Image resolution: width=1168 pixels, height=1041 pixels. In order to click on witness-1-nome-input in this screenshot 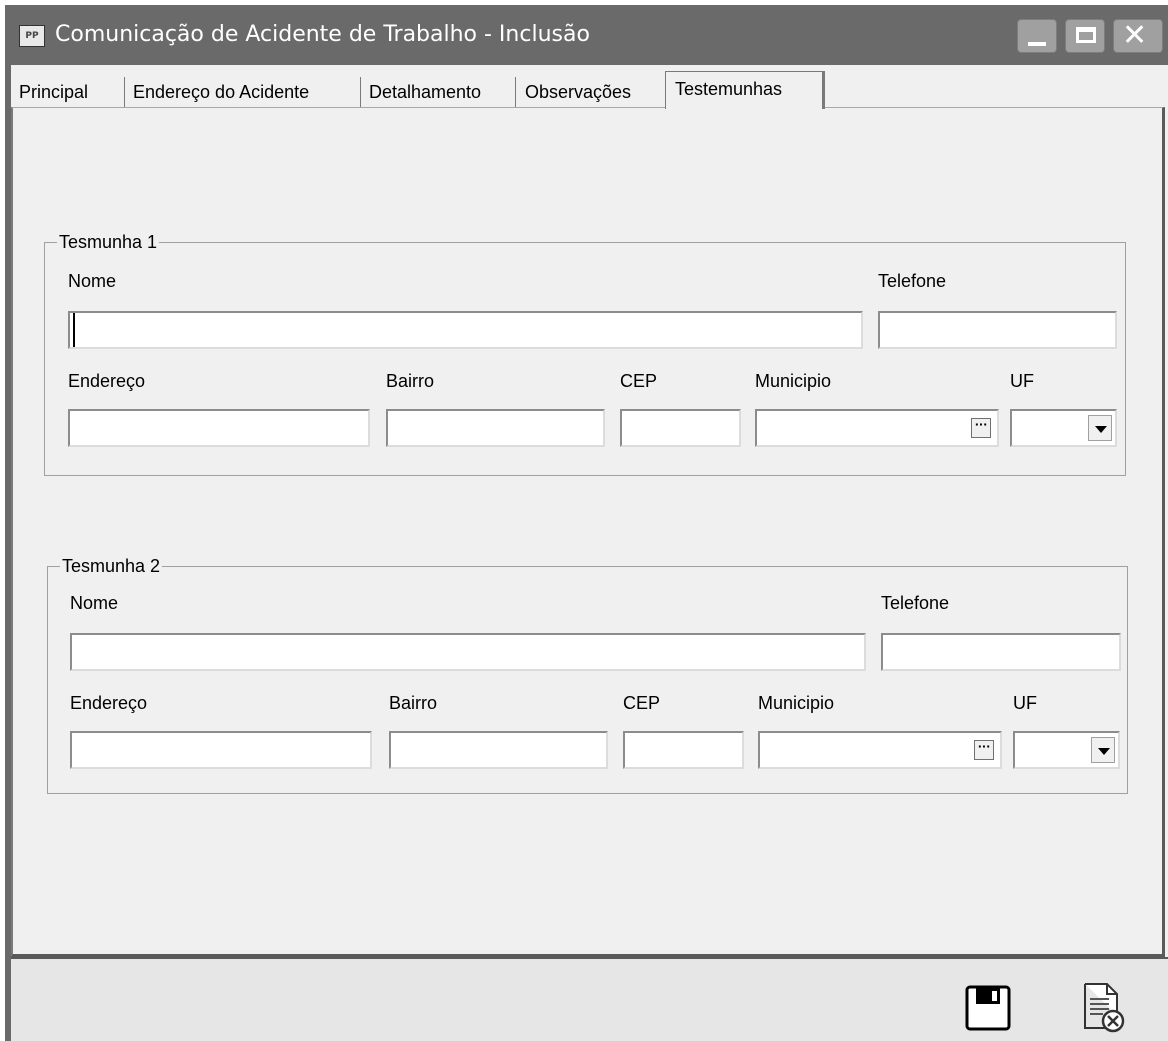, I will do `click(467, 330)`.